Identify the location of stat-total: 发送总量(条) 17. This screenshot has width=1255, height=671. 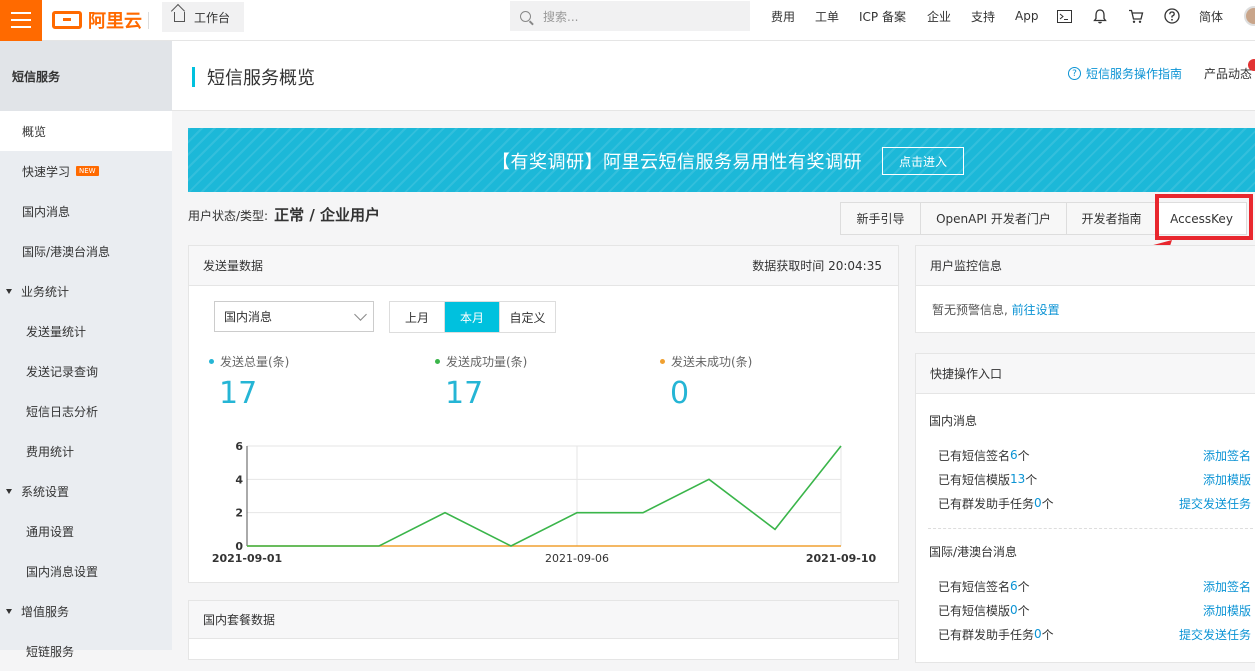
(249, 382).